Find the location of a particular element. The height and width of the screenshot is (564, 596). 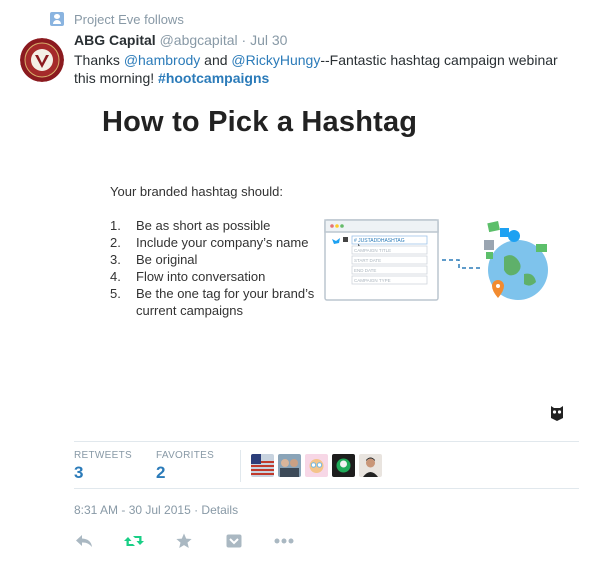

author-handle: @abgcapital is located at coordinates (199, 40).